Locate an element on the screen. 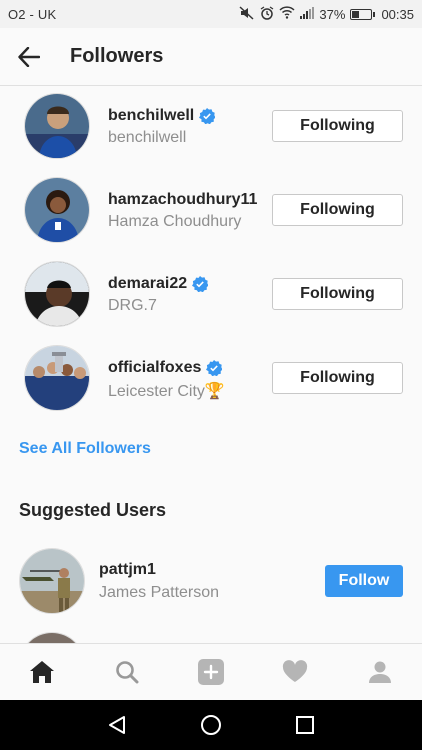 This screenshot has width=422, height=750. system-nav-bar is located at coordinates (211, 725).